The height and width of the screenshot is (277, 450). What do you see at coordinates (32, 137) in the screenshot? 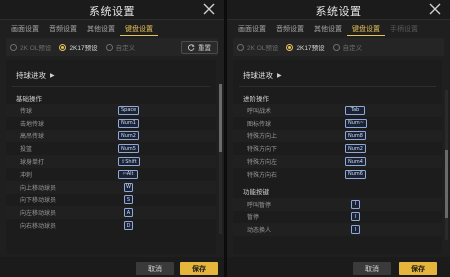
I see `action-label: 高吊传球` at bounding box center [32, 137].